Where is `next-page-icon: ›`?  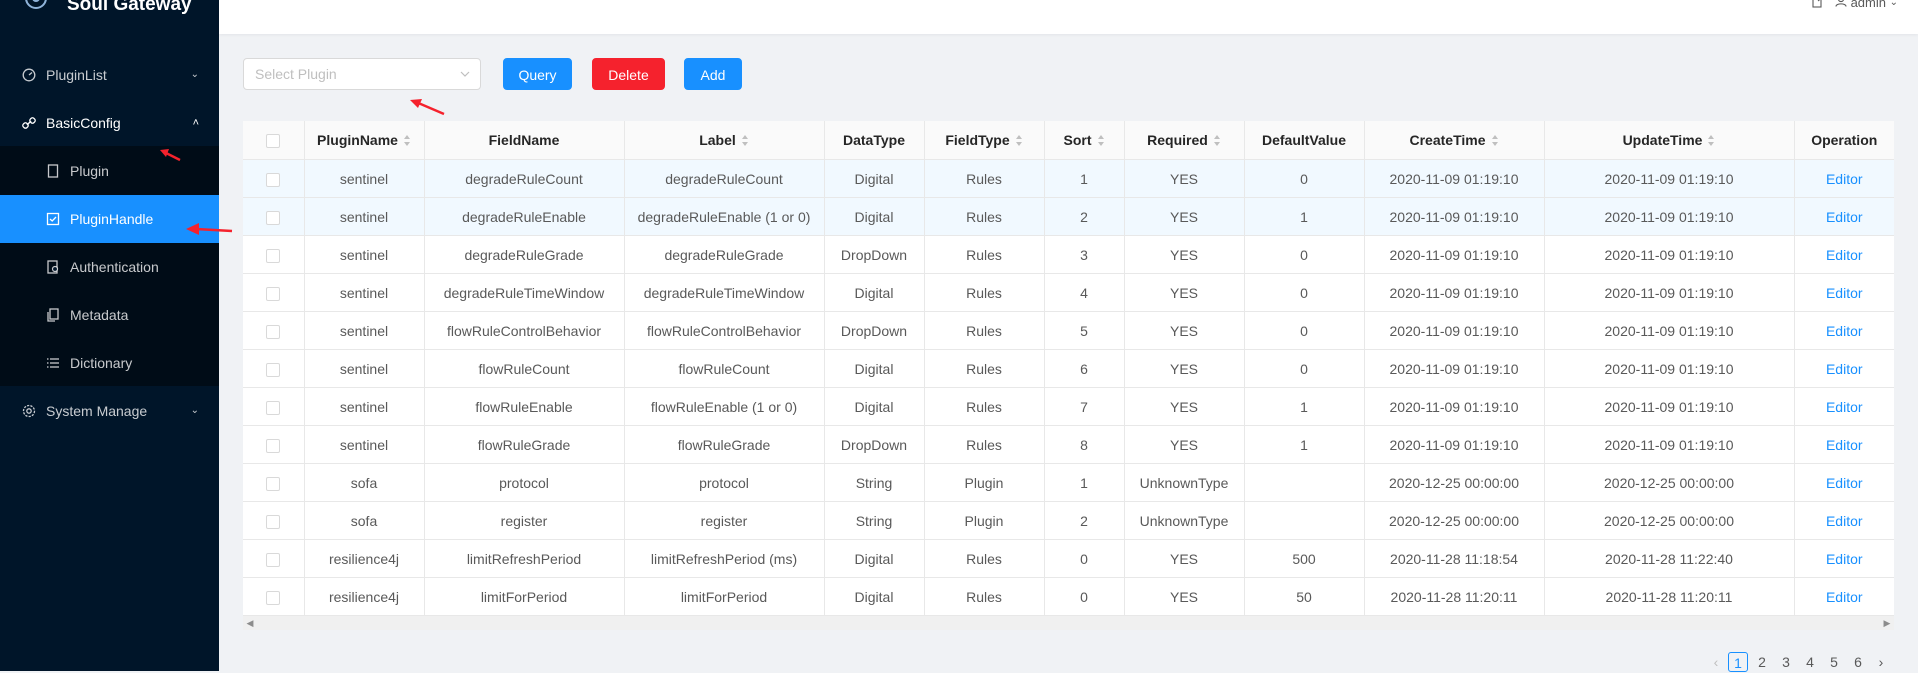
next-page-icon: › is located at coordinates (1881, 662).